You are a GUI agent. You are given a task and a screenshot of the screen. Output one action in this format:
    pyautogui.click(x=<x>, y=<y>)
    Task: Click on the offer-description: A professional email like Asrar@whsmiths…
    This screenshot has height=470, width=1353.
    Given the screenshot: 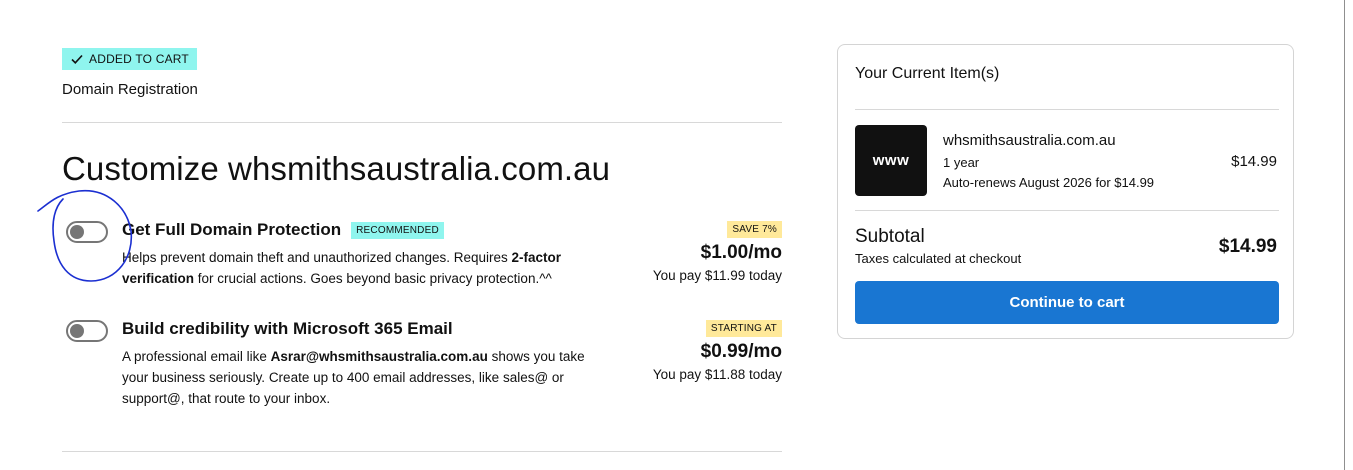 What is the action you would take?
    pyautogui.click(x=353, y=377)
    